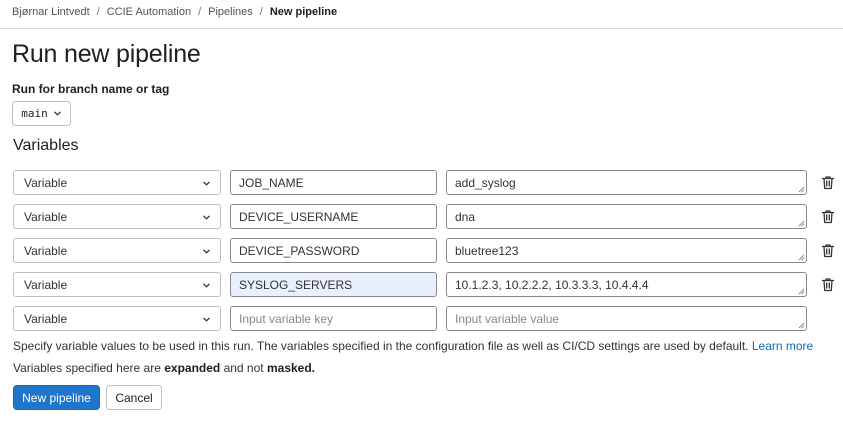  I want to click on breadcrumb-item-user: Bjørnar Lintvedt, so click(51, 12).